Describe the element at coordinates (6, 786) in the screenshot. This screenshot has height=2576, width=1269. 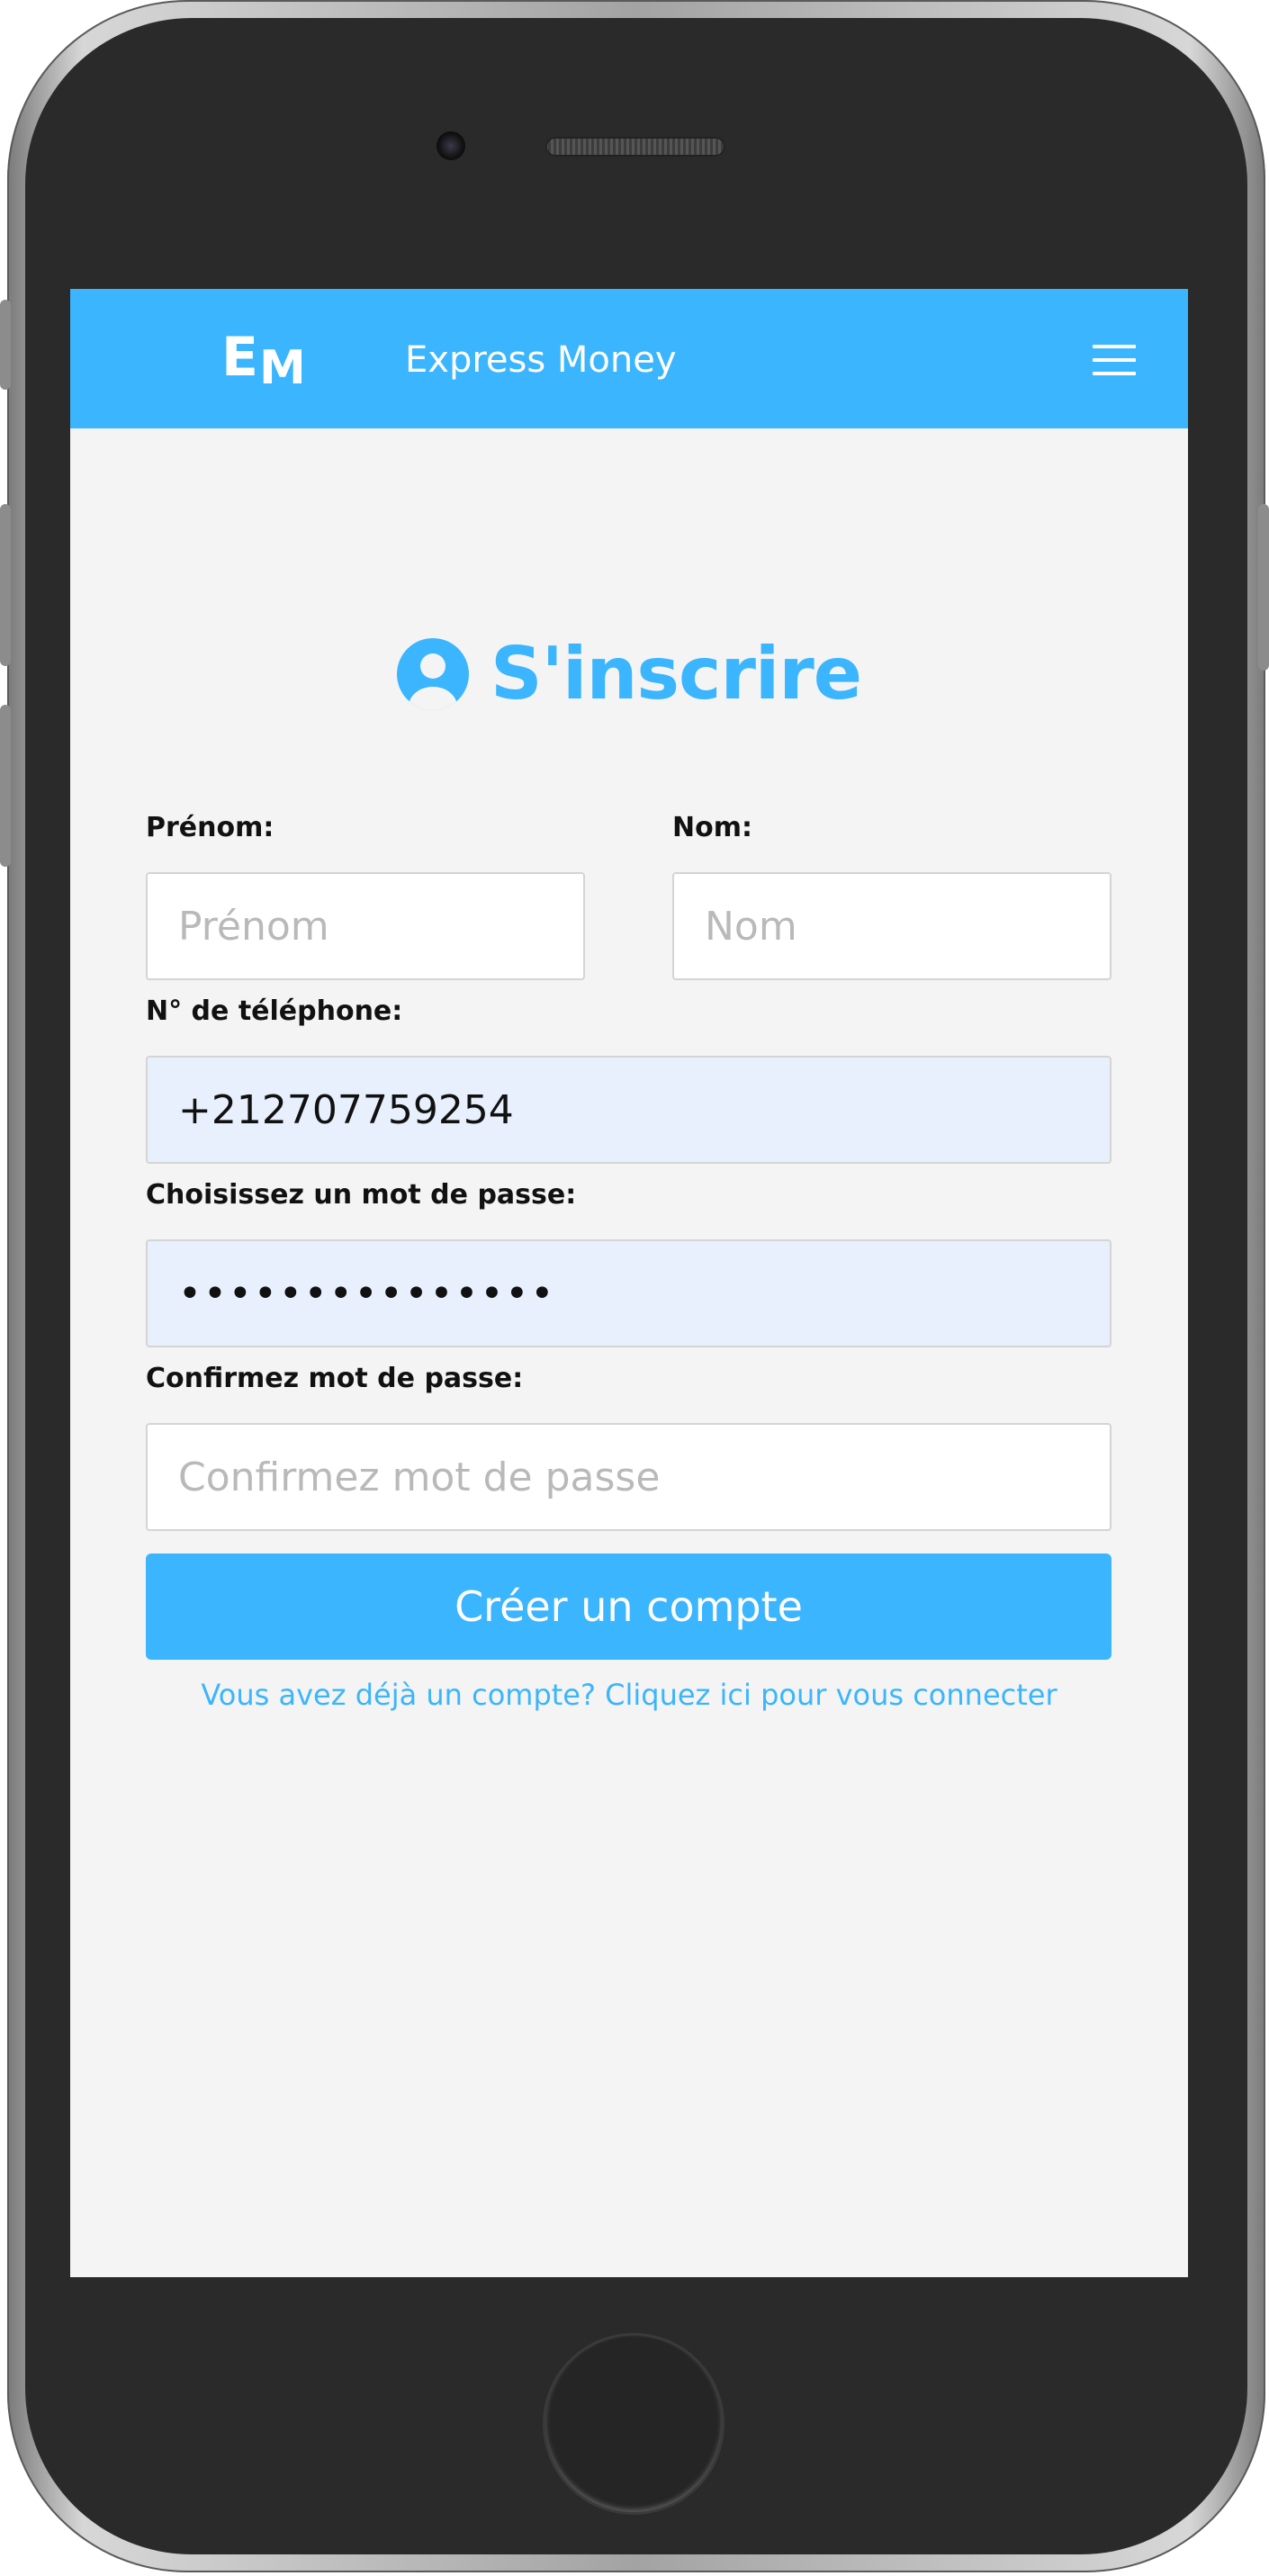
I see `volume-down-button` at that location.